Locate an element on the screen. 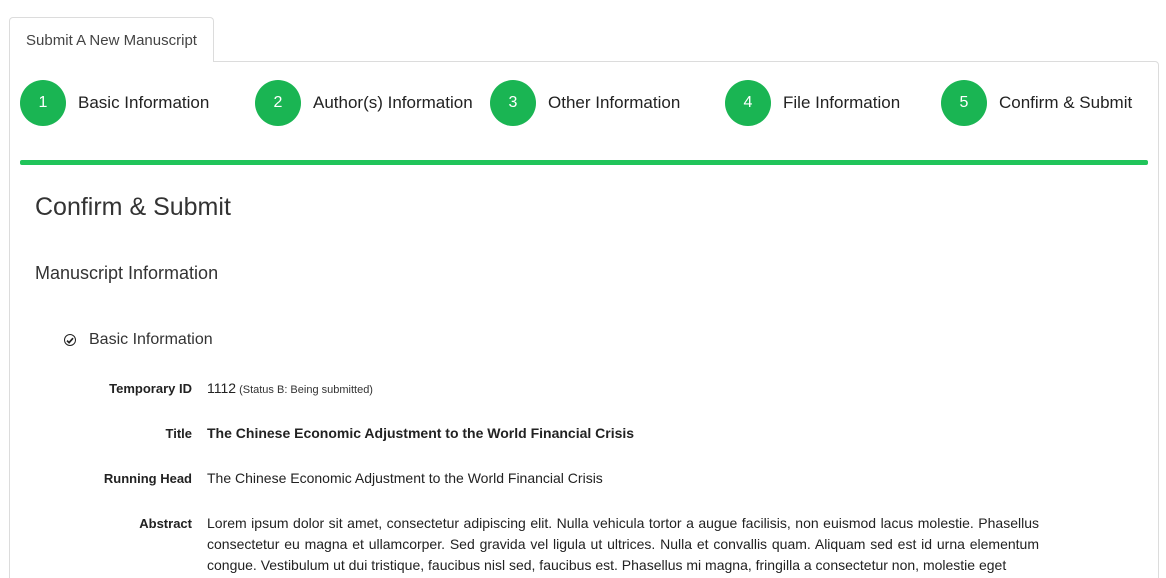 Image resolution: width=1166 pixels, height=578 pixels. basic-information-section-toggle: Basic Information is located at coordinates (138, 340).